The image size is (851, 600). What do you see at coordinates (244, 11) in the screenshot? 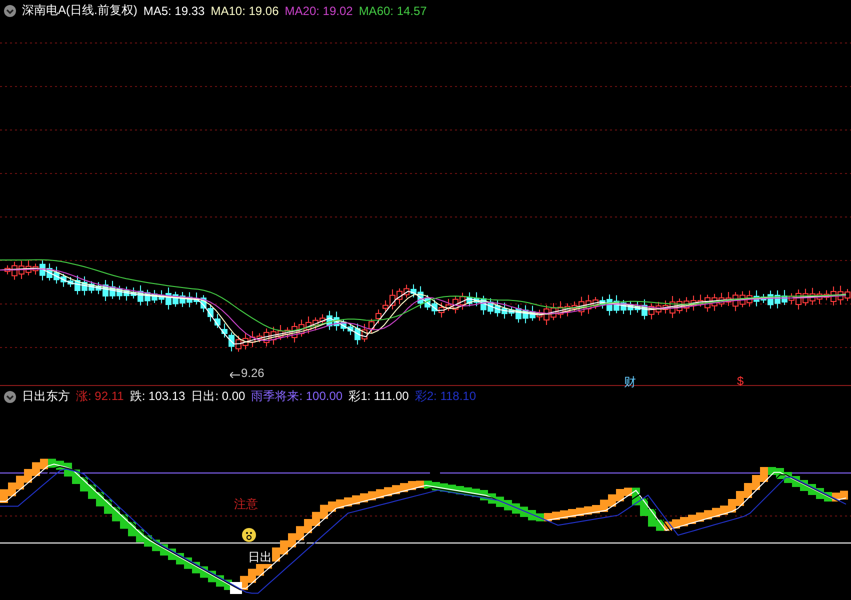
I see `legend-value: MA10: 19.06` at bounding box center [244, 11].